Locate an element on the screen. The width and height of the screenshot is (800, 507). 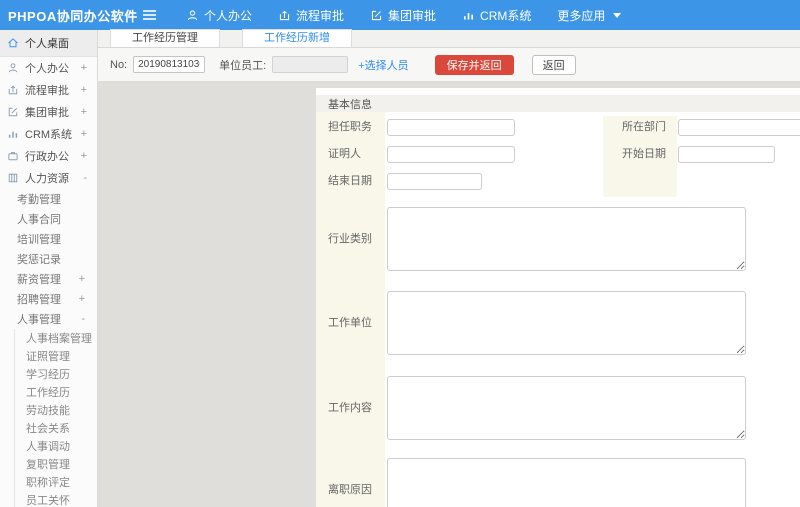
tab-work-experience-new: 工作经历新增 is located at coordinates (297, 38).